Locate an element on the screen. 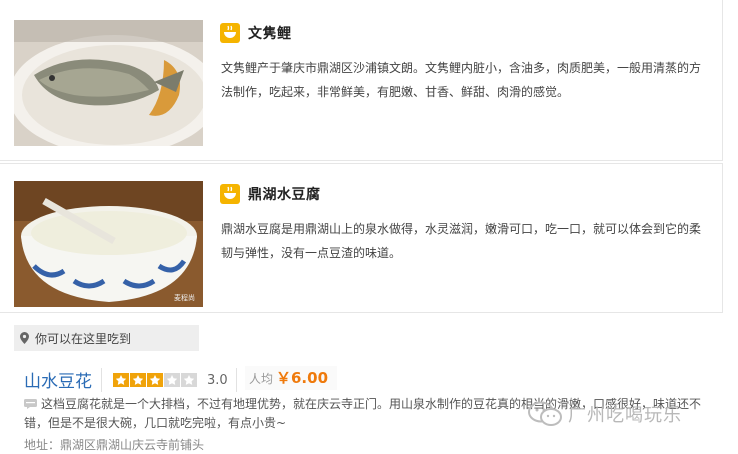  dish-title-row: 鼎湖水豆腐 is located at coordinates (270, 194).